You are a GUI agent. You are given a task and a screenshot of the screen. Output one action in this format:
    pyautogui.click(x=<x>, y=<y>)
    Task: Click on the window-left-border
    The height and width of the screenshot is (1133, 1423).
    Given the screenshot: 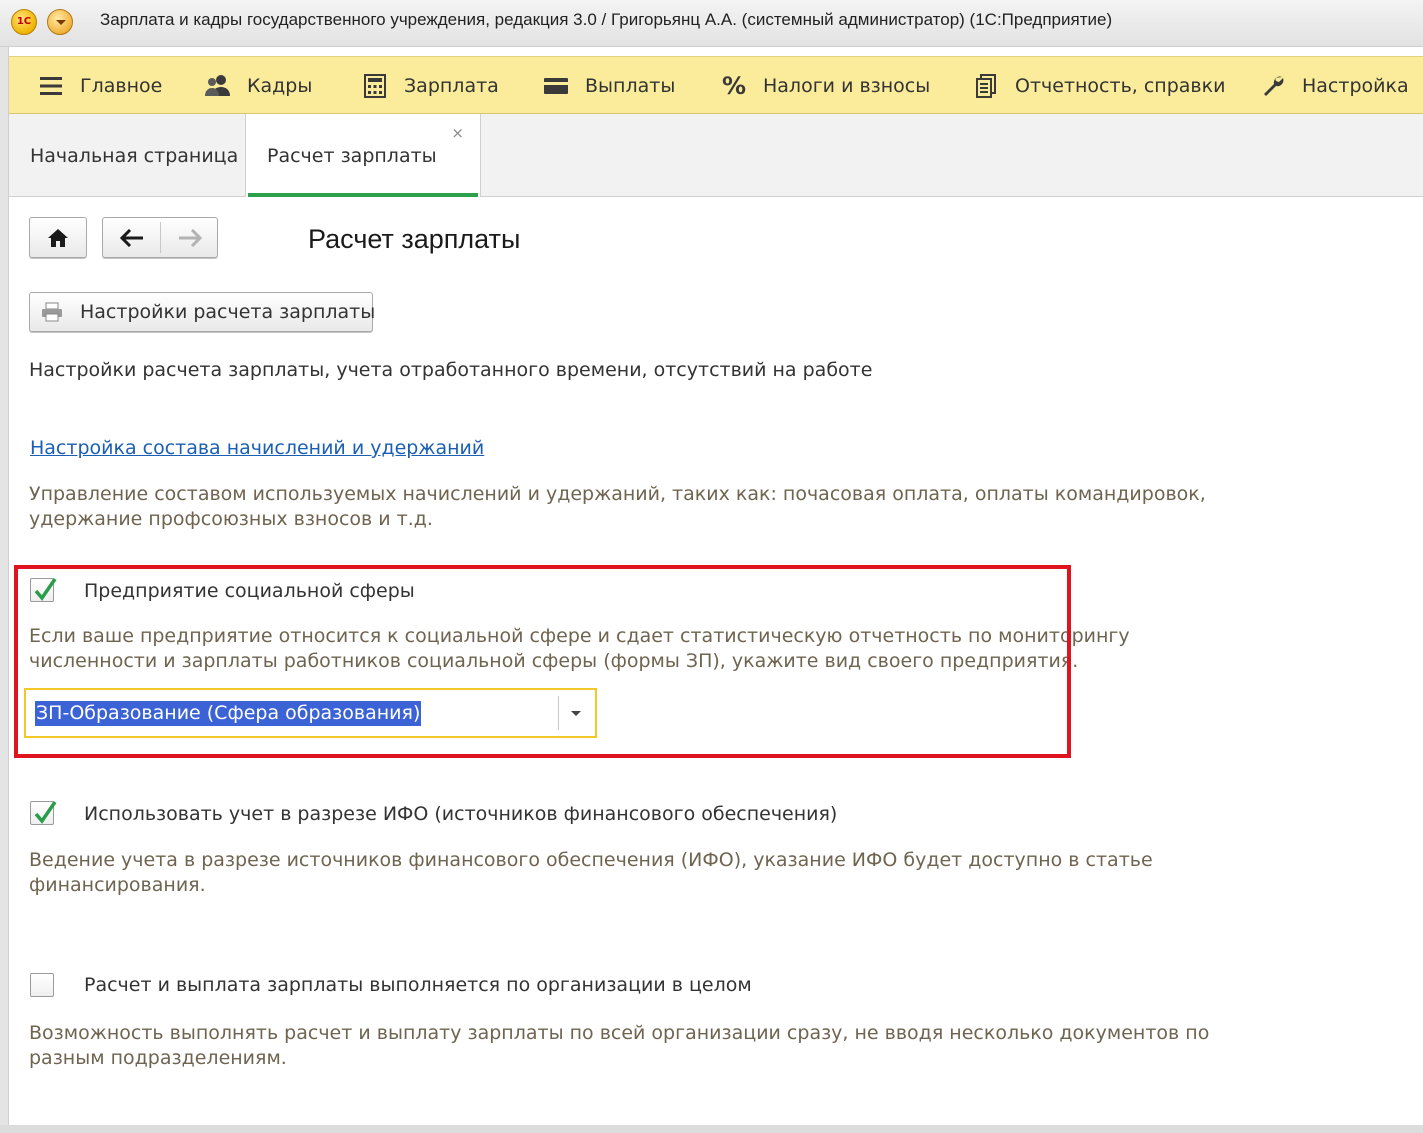 What is the action you would take?
    pyautogui.click(x=4, y=590)
    